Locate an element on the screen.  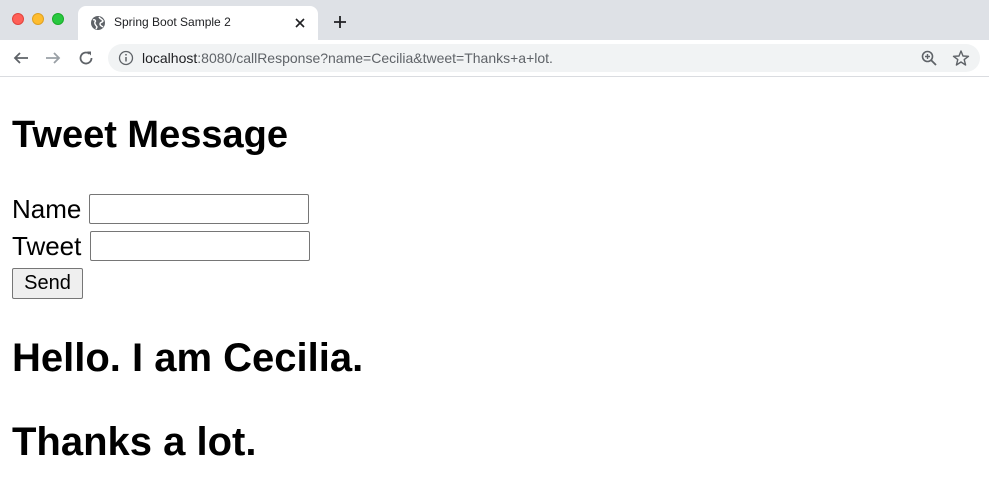
name-label: Name is located at coordinates (47, 209).